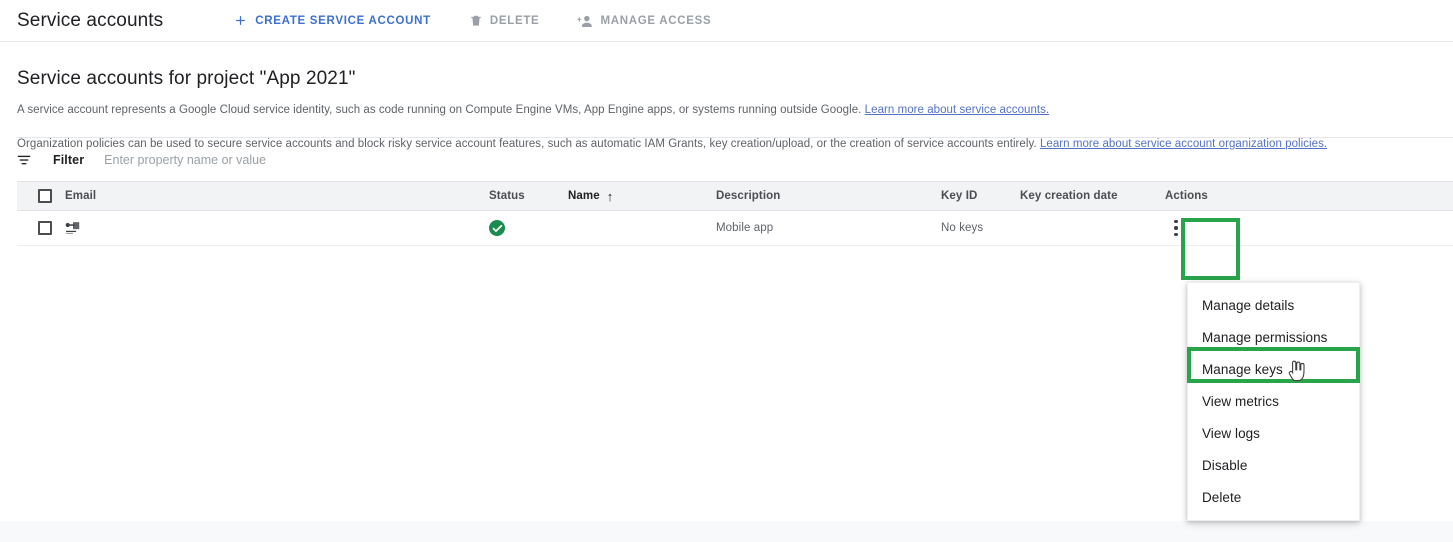  I want to click on menu-item-disable: Disable, so click(1273, 465).